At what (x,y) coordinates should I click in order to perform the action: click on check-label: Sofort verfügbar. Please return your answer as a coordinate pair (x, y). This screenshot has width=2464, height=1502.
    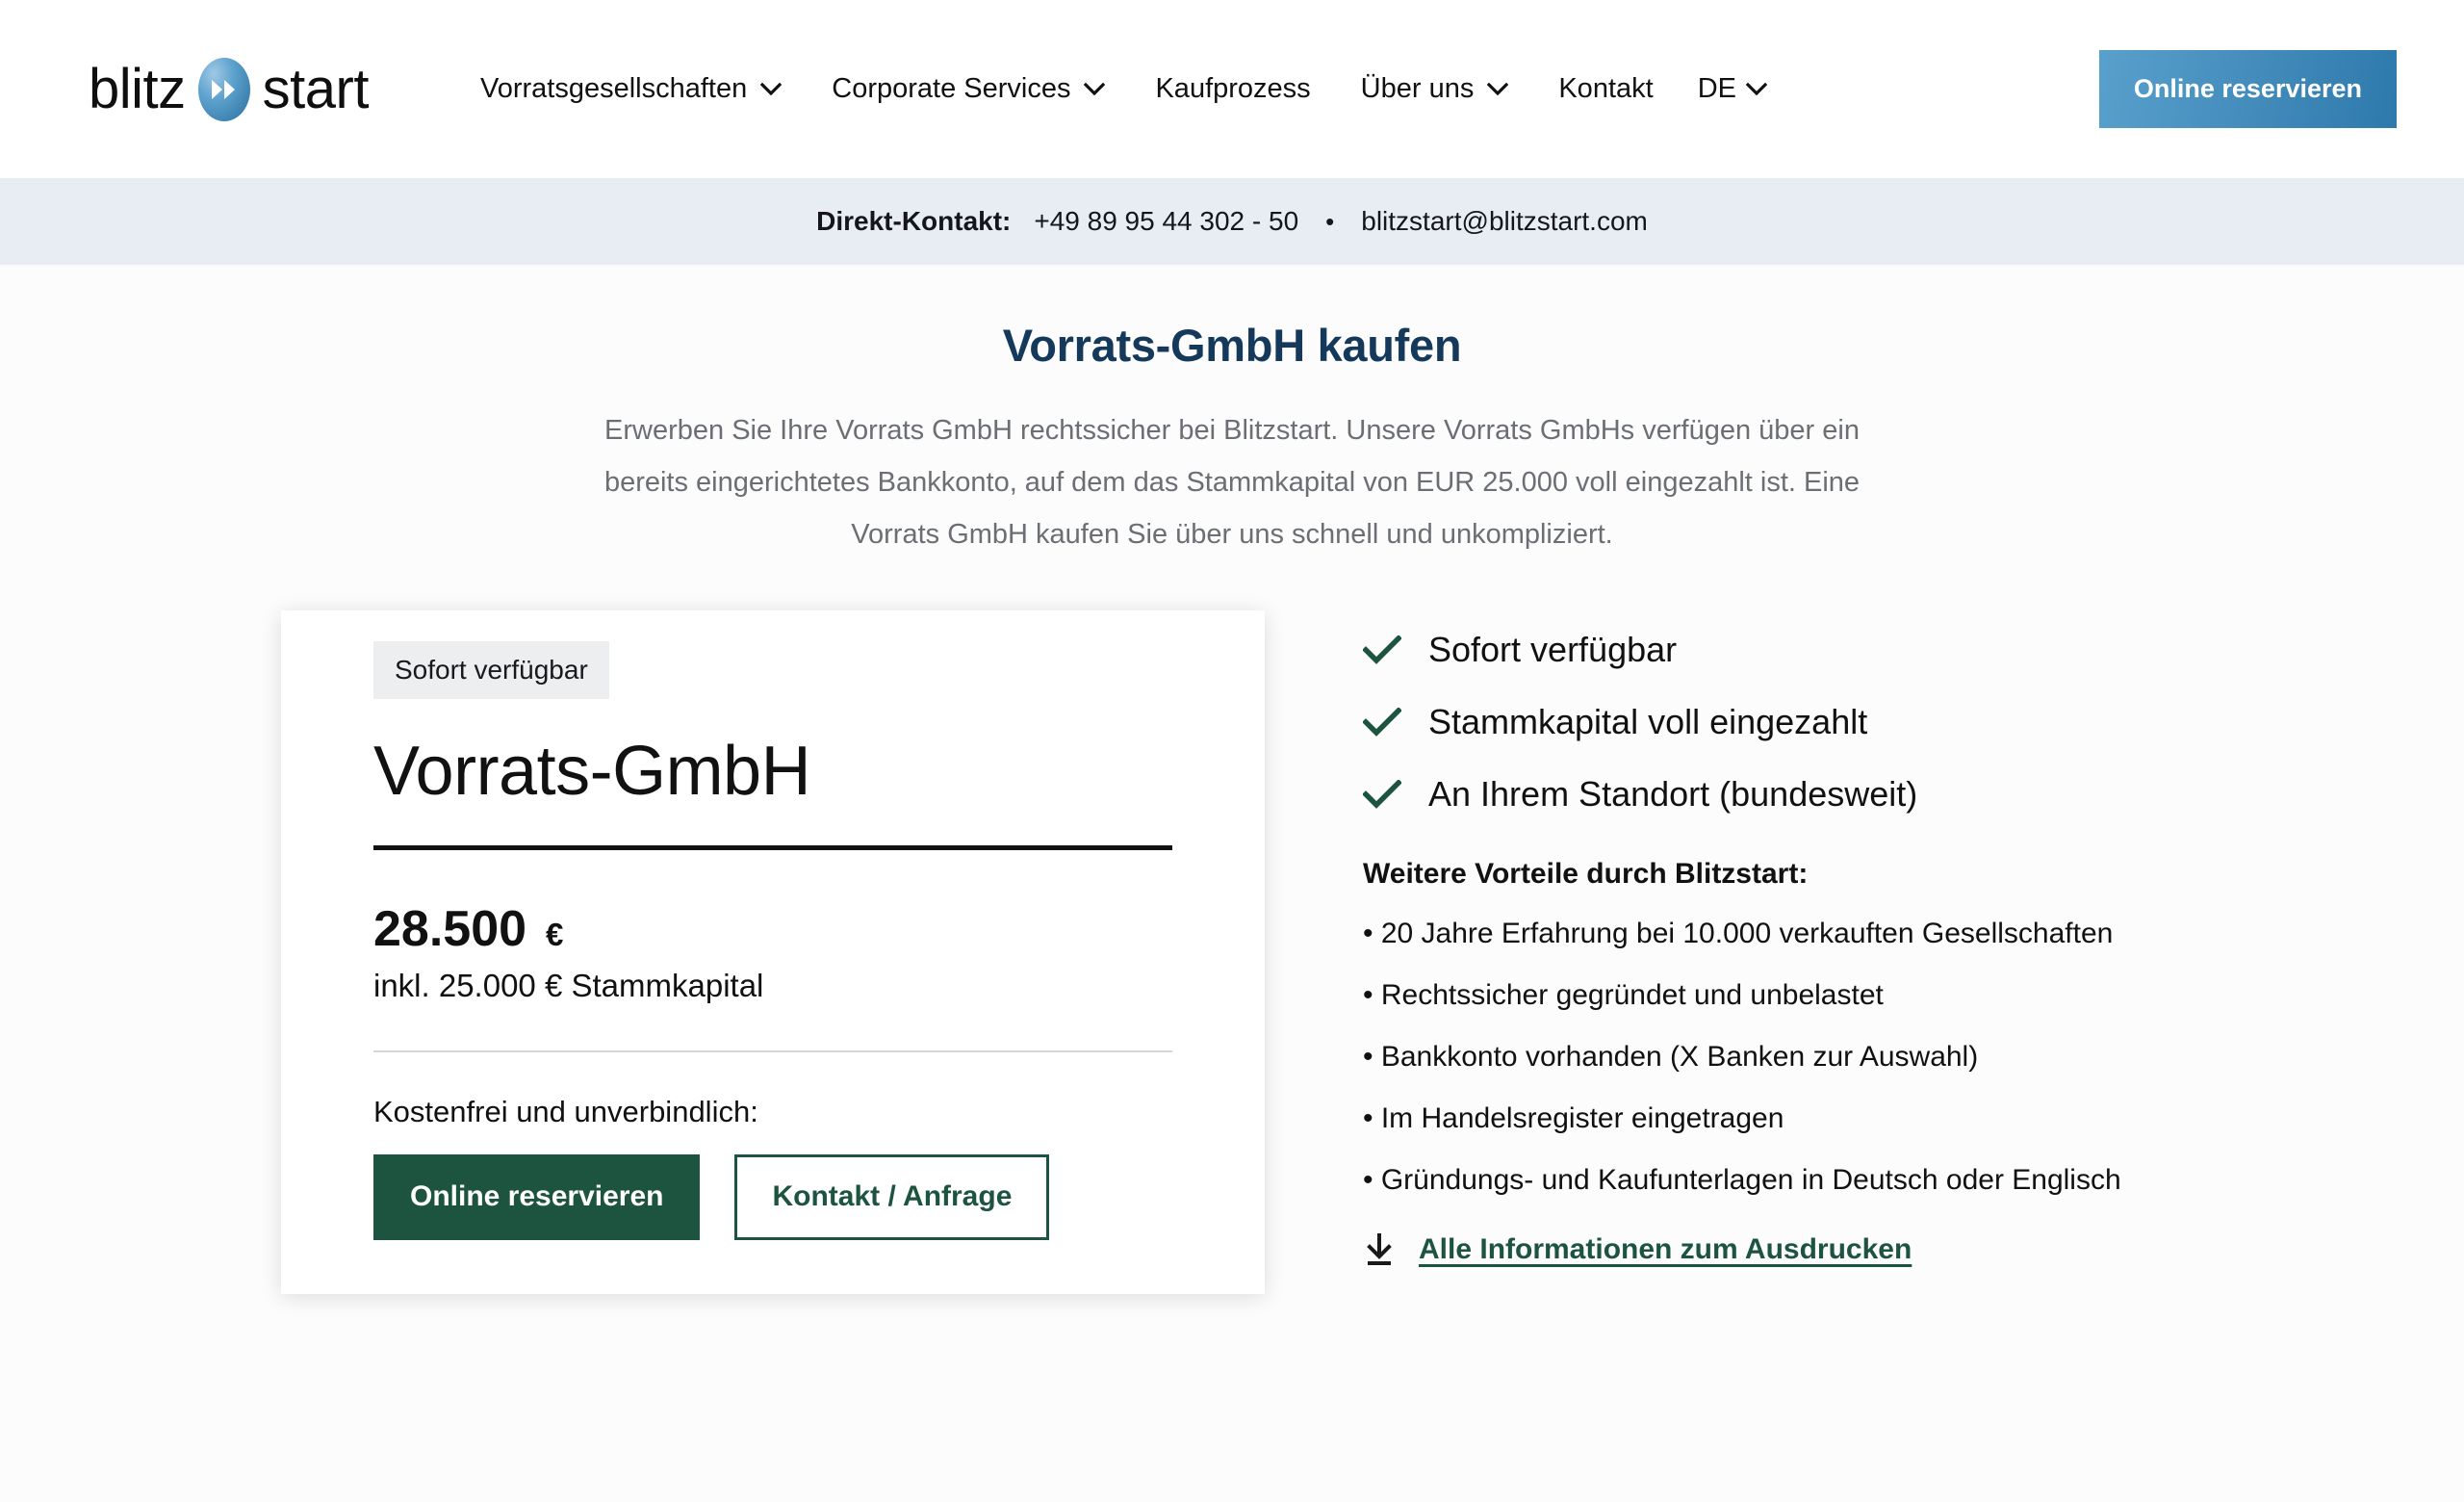
    Looking at the image, I should click on (1553, 649).